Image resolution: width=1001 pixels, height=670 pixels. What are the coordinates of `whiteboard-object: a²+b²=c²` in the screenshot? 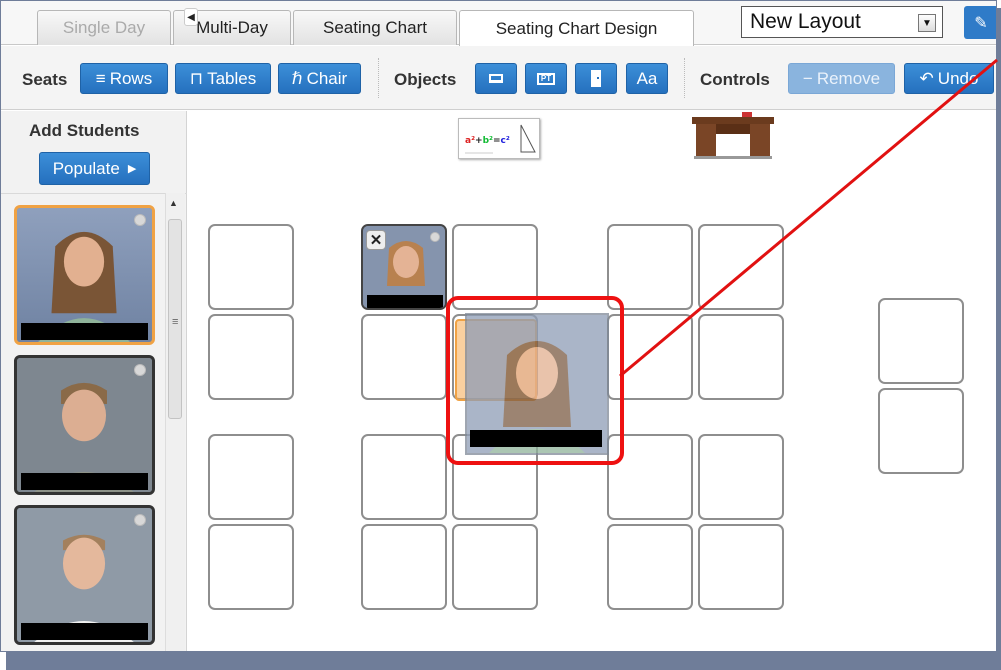 It's located at (499, 138).